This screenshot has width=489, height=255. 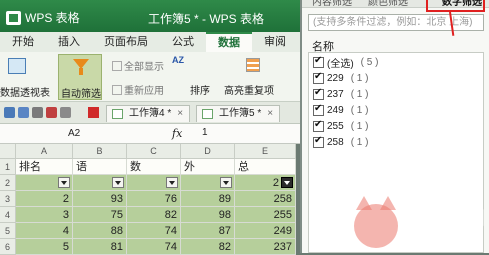 I want to click on filter-dropdown-e, so click(x=287, y=182).